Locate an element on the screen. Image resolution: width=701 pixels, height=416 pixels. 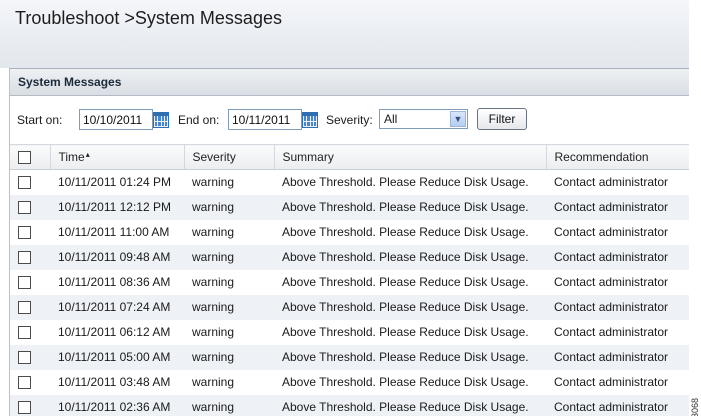
right-margin is located at coordinates (695, 208).